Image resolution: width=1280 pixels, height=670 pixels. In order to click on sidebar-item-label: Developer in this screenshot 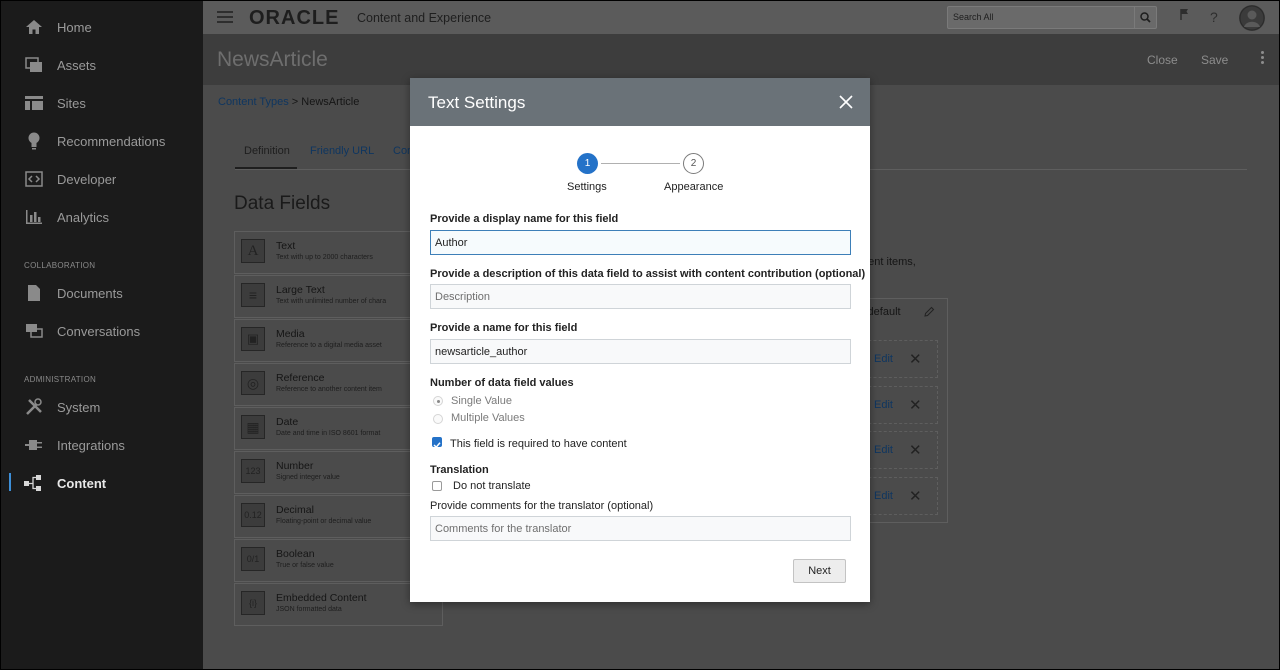, I will do `click(87, 179)`.